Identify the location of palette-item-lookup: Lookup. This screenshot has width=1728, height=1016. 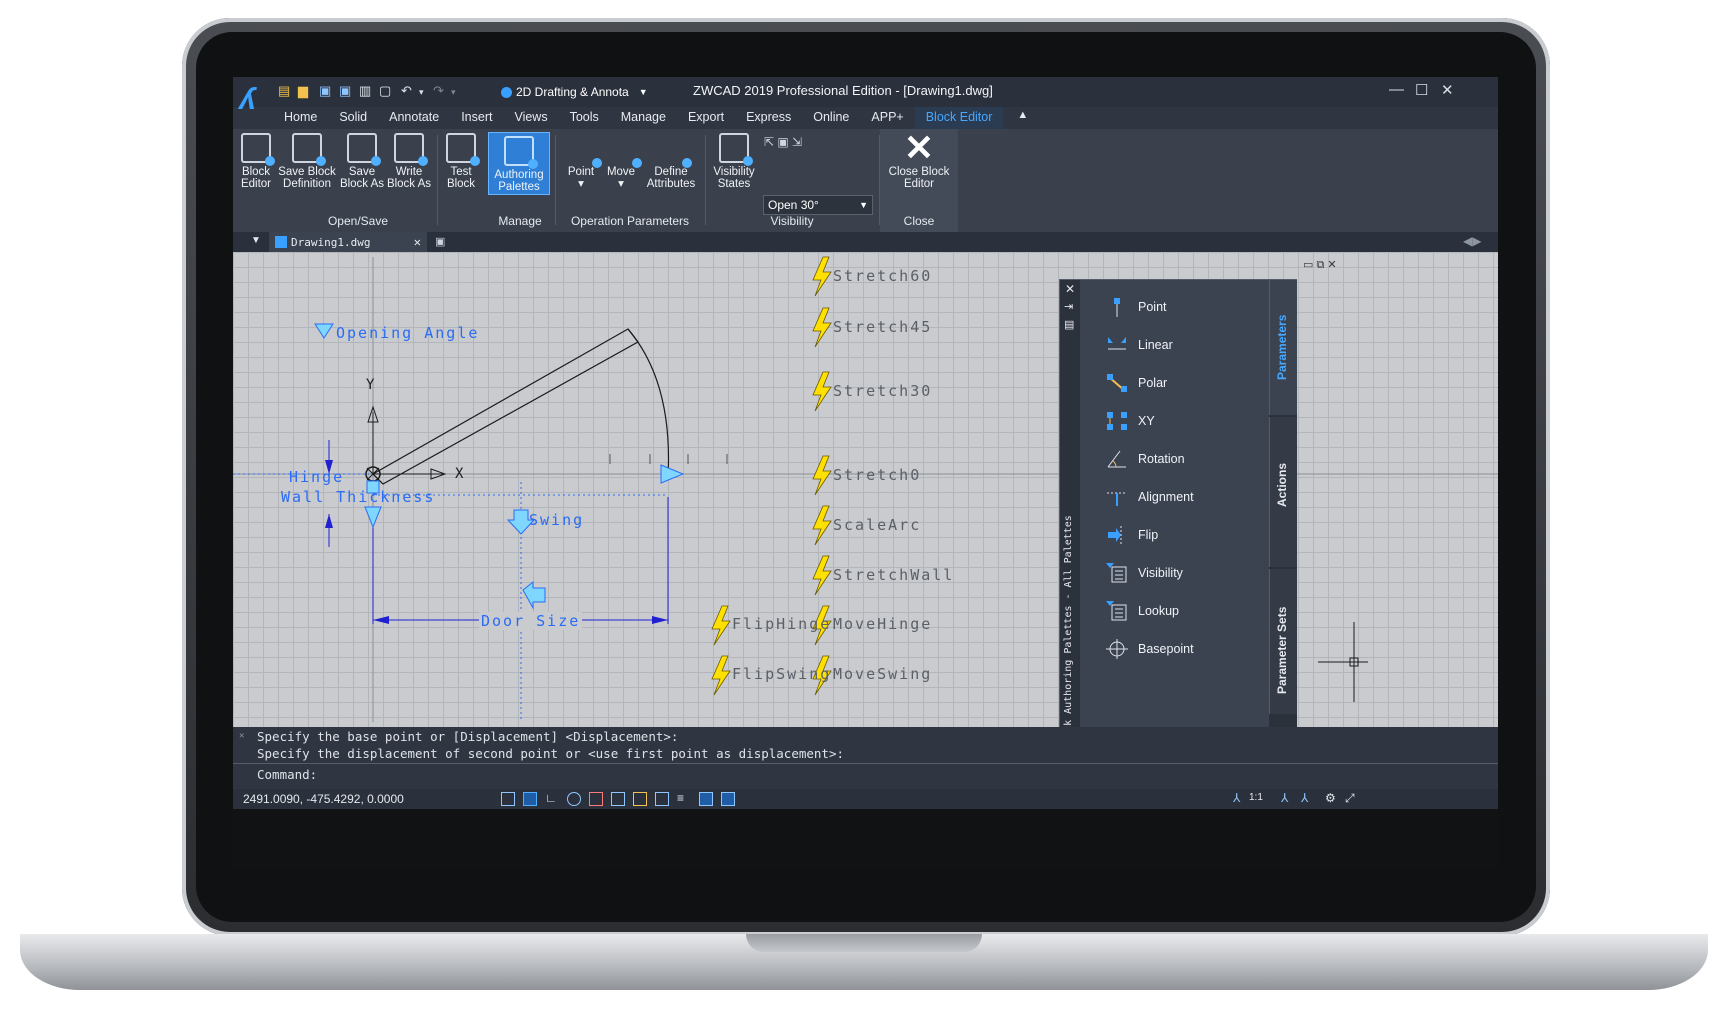
(1142, 611).